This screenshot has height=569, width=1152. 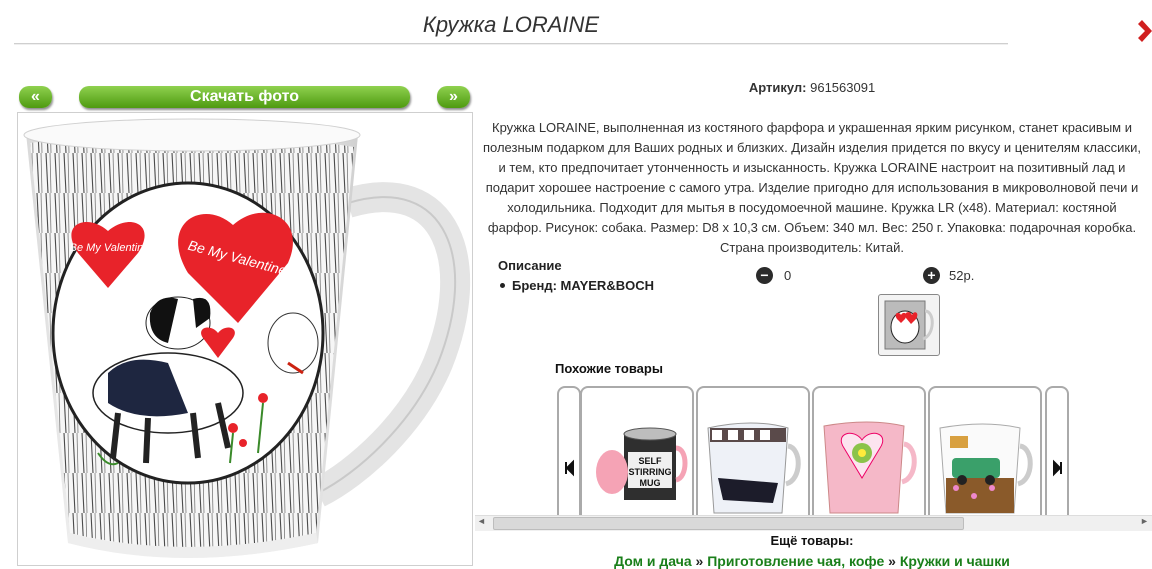 What do you see at coordinates (870, 467) in the screenshot?
I see `pink-heart-mug-image` at bounding box center [870, 467].